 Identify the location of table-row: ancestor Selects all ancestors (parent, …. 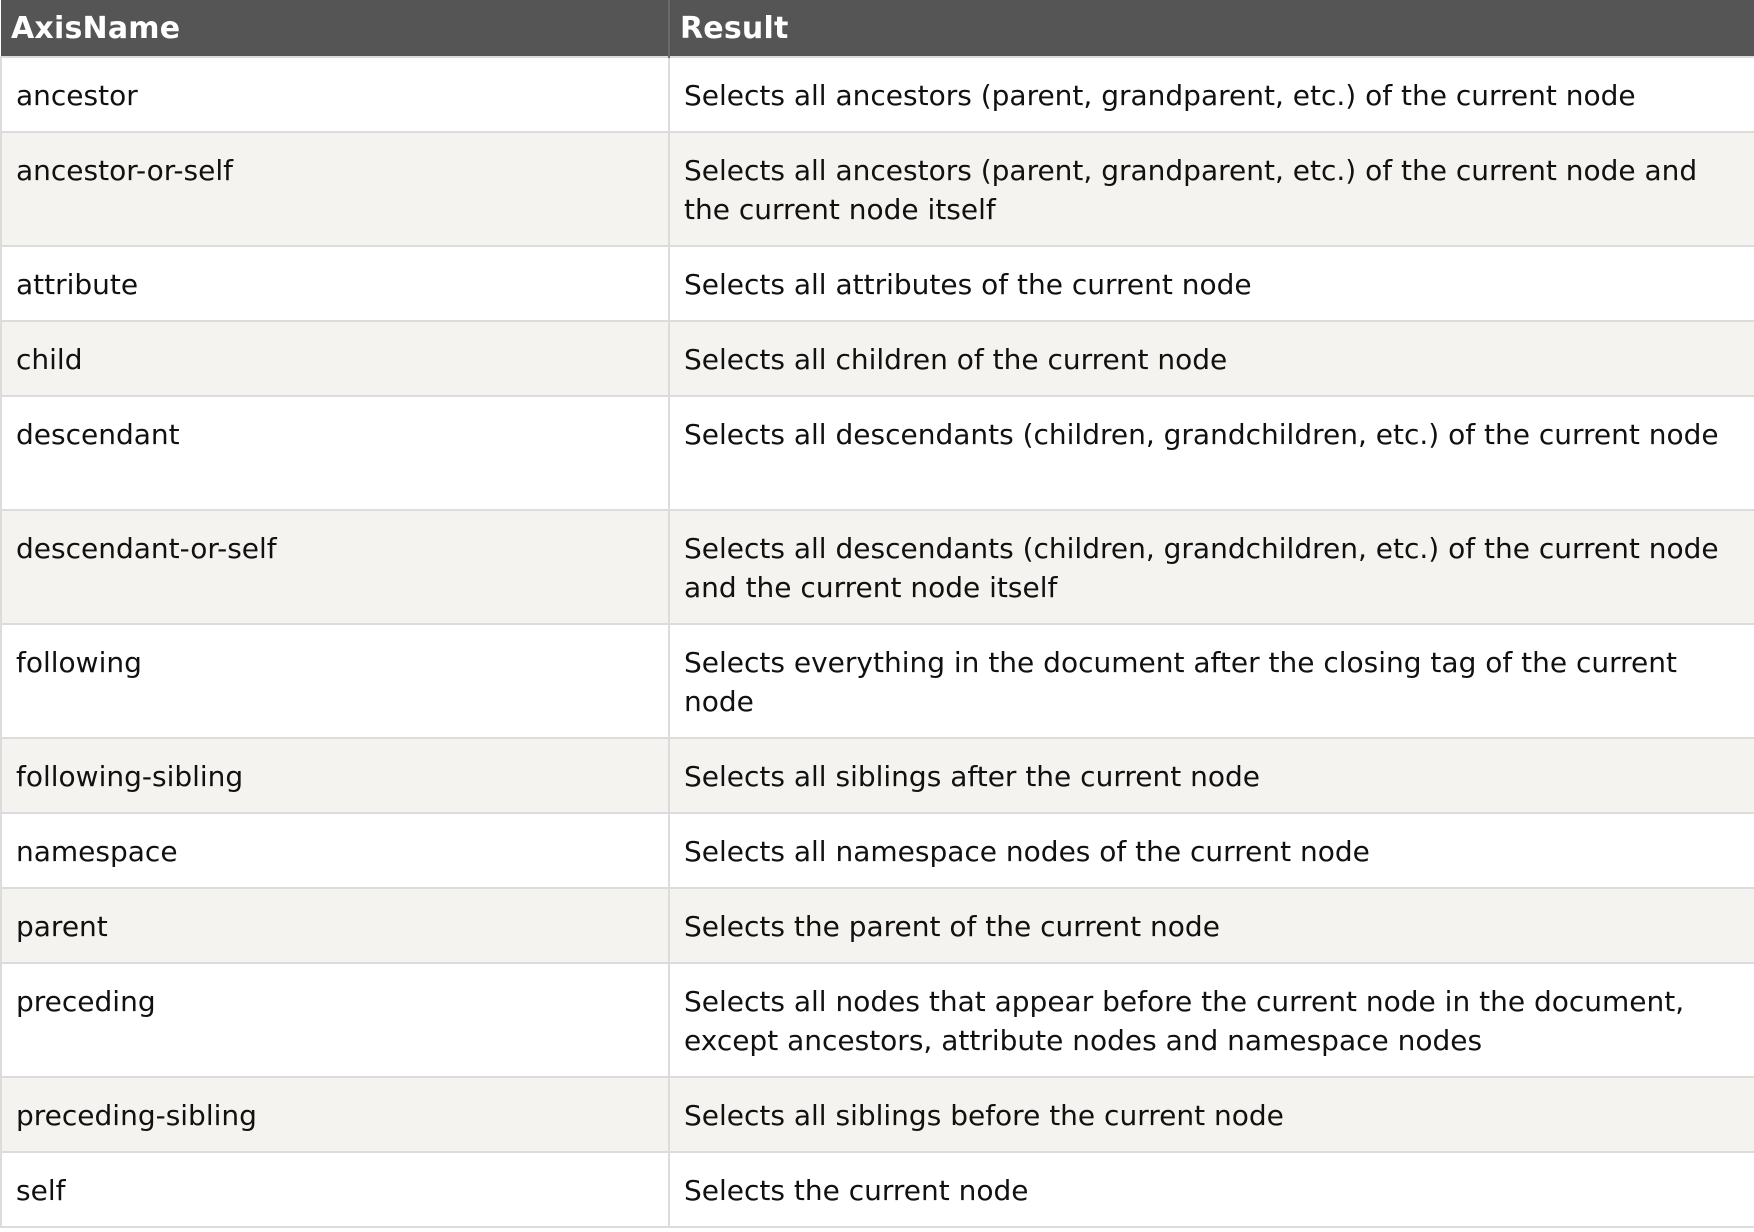
(877, 94).